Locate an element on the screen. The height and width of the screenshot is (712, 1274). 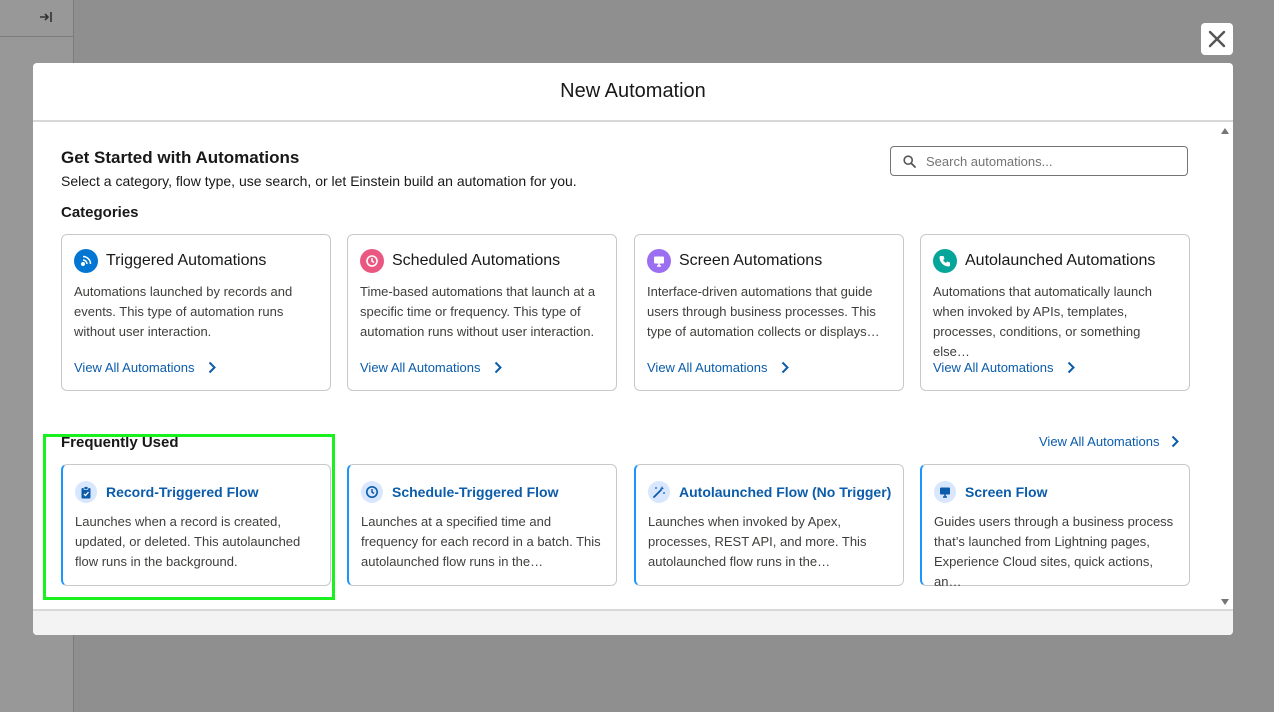
category-title: Autolaunched Automations is located at coordinates (1060, 260).